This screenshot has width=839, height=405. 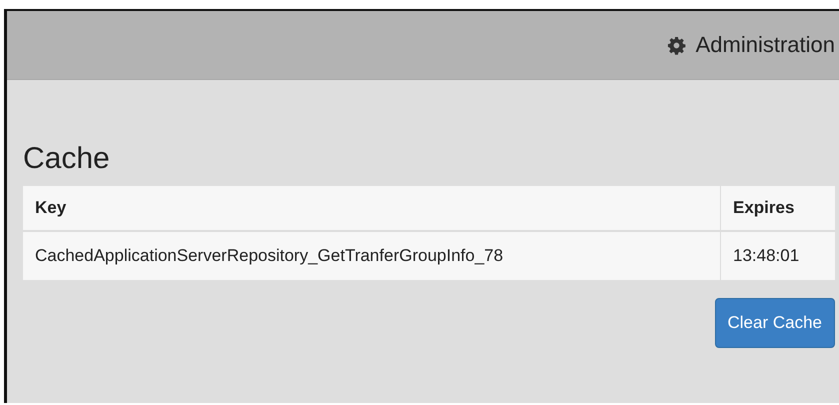 What do you see at coordinates (676, 45) in the screenshot?
I see `settings-icon` at bounding box center [676, 45].